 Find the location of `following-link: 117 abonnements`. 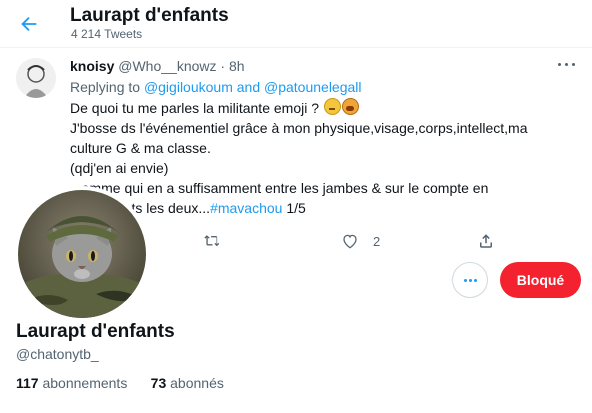

following-link: 117 abonnements is located at coordinates (71, 383).